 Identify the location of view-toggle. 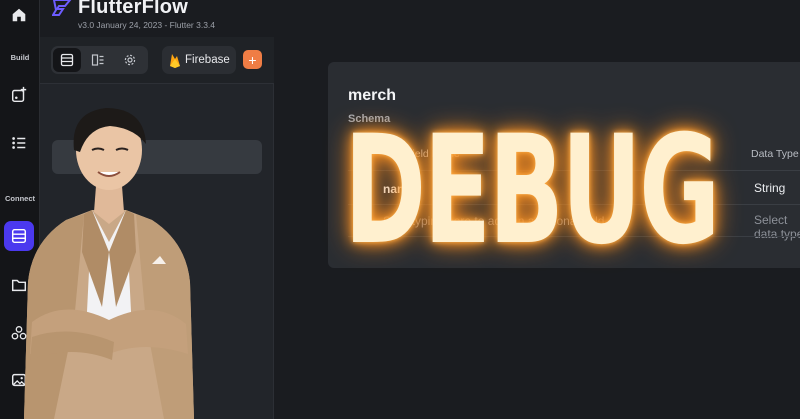
(99, 60).